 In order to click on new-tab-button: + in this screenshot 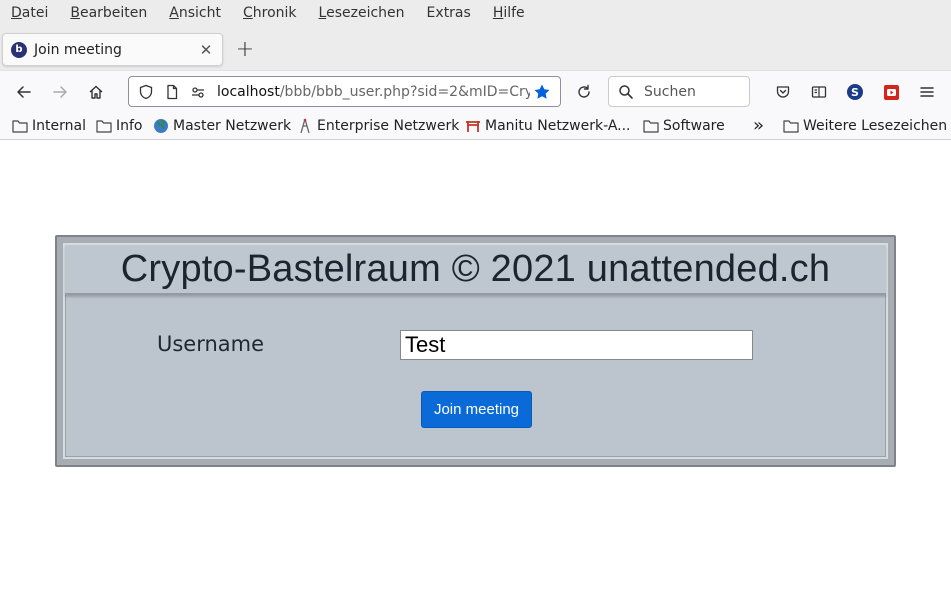, I will do `click(245, 49)`.